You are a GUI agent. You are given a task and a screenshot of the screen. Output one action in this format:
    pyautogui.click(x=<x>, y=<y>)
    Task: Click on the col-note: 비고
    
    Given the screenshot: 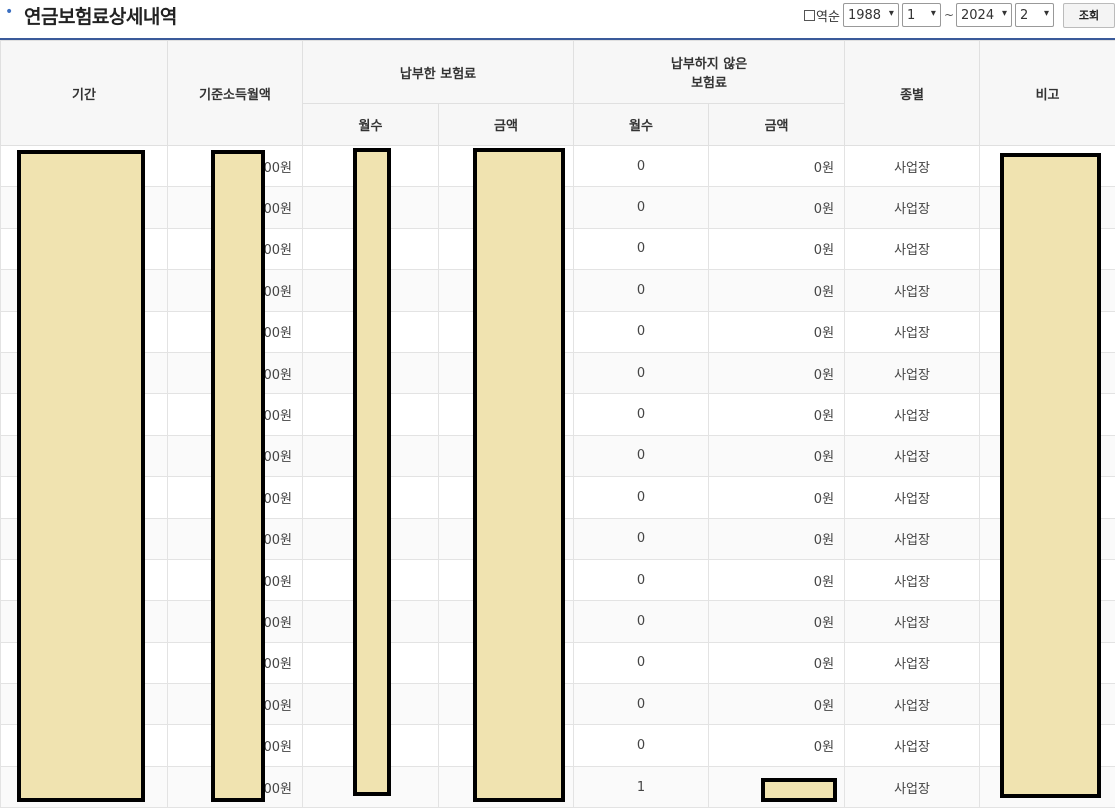 What is the action you would take?
    pyautogui.click(x=1047, y=93)
    